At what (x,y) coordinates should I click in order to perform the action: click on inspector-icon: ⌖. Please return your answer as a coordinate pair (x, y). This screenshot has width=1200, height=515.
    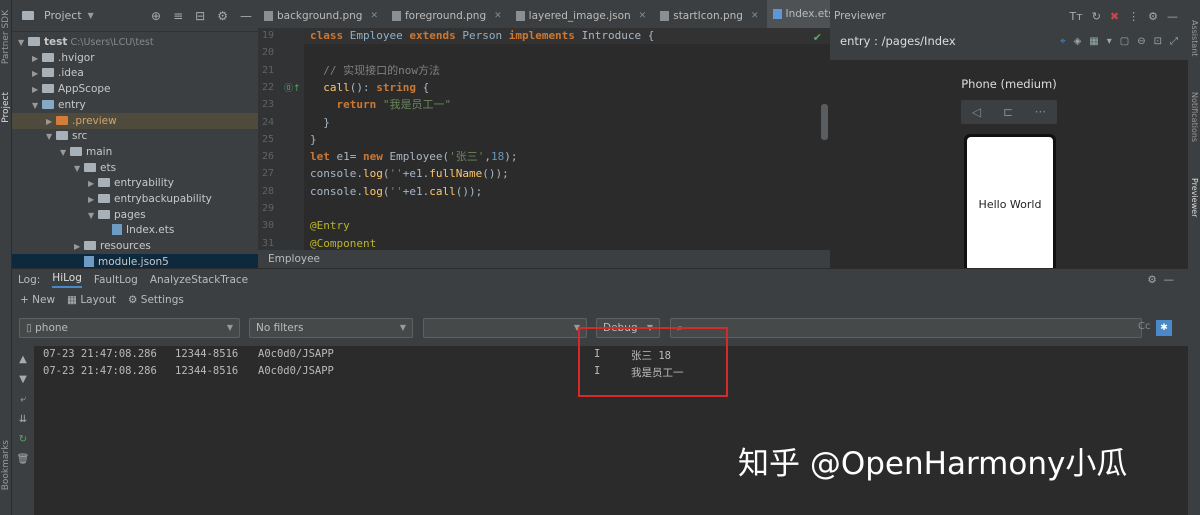
    Looking at the image, I should click on (1063, 41).